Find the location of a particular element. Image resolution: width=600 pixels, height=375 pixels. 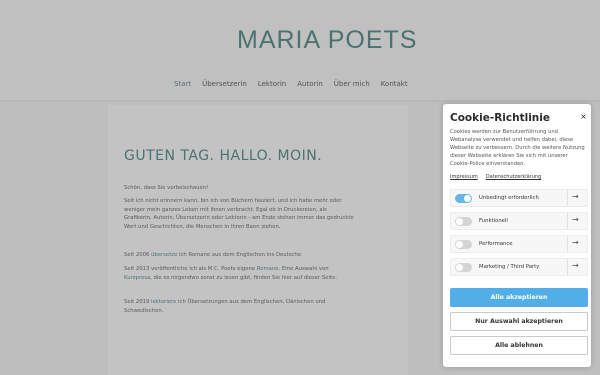

cookie-option-marketing: Marketing / Third Party → is located at coordinates (519, 267).